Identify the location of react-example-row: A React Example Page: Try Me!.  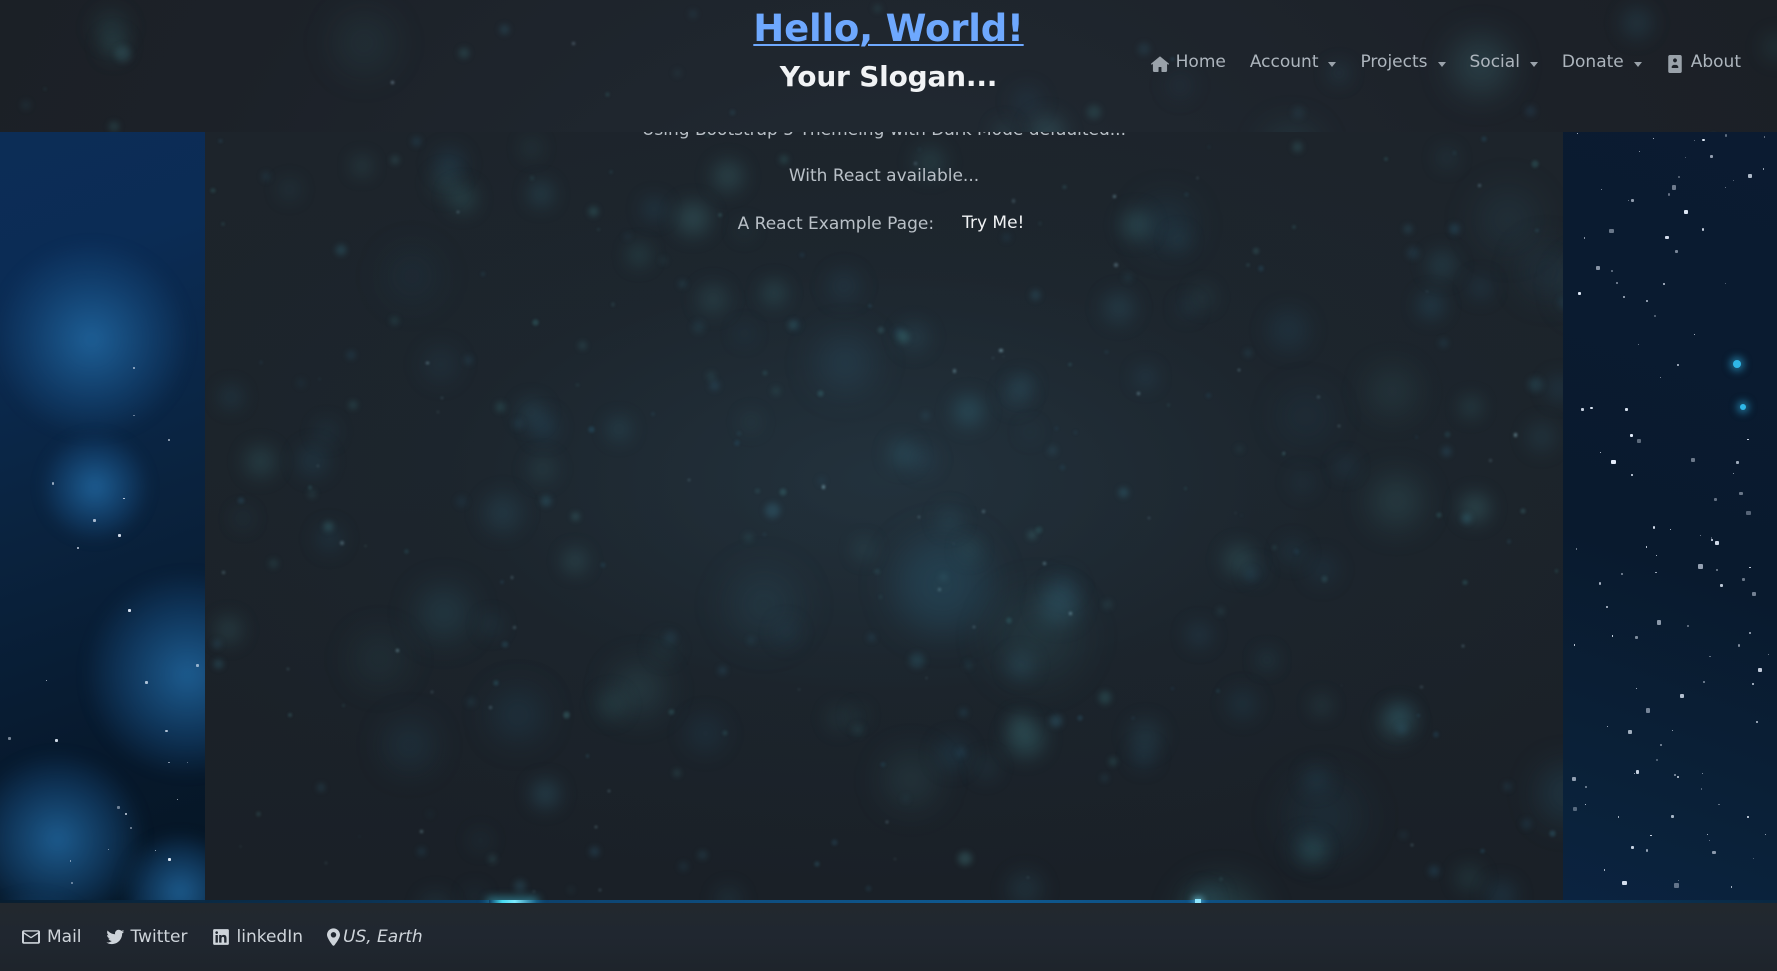
(884, 224).